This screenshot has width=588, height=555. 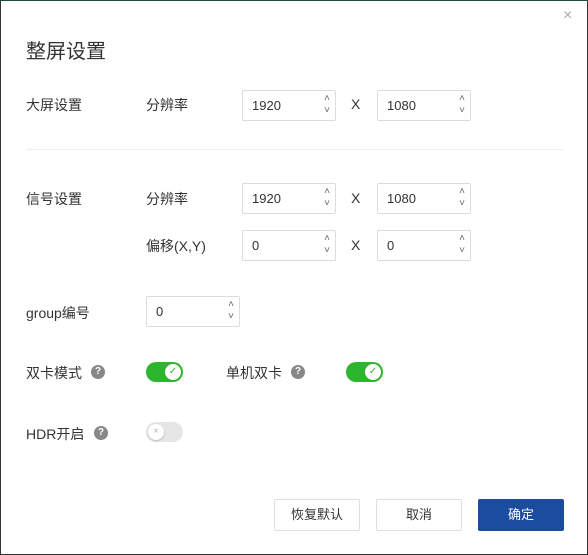 What do you see at coordinates (55, 434) in the screenshot?
I see `hdr-label: HDR开启` at bounding box center [55, 434].